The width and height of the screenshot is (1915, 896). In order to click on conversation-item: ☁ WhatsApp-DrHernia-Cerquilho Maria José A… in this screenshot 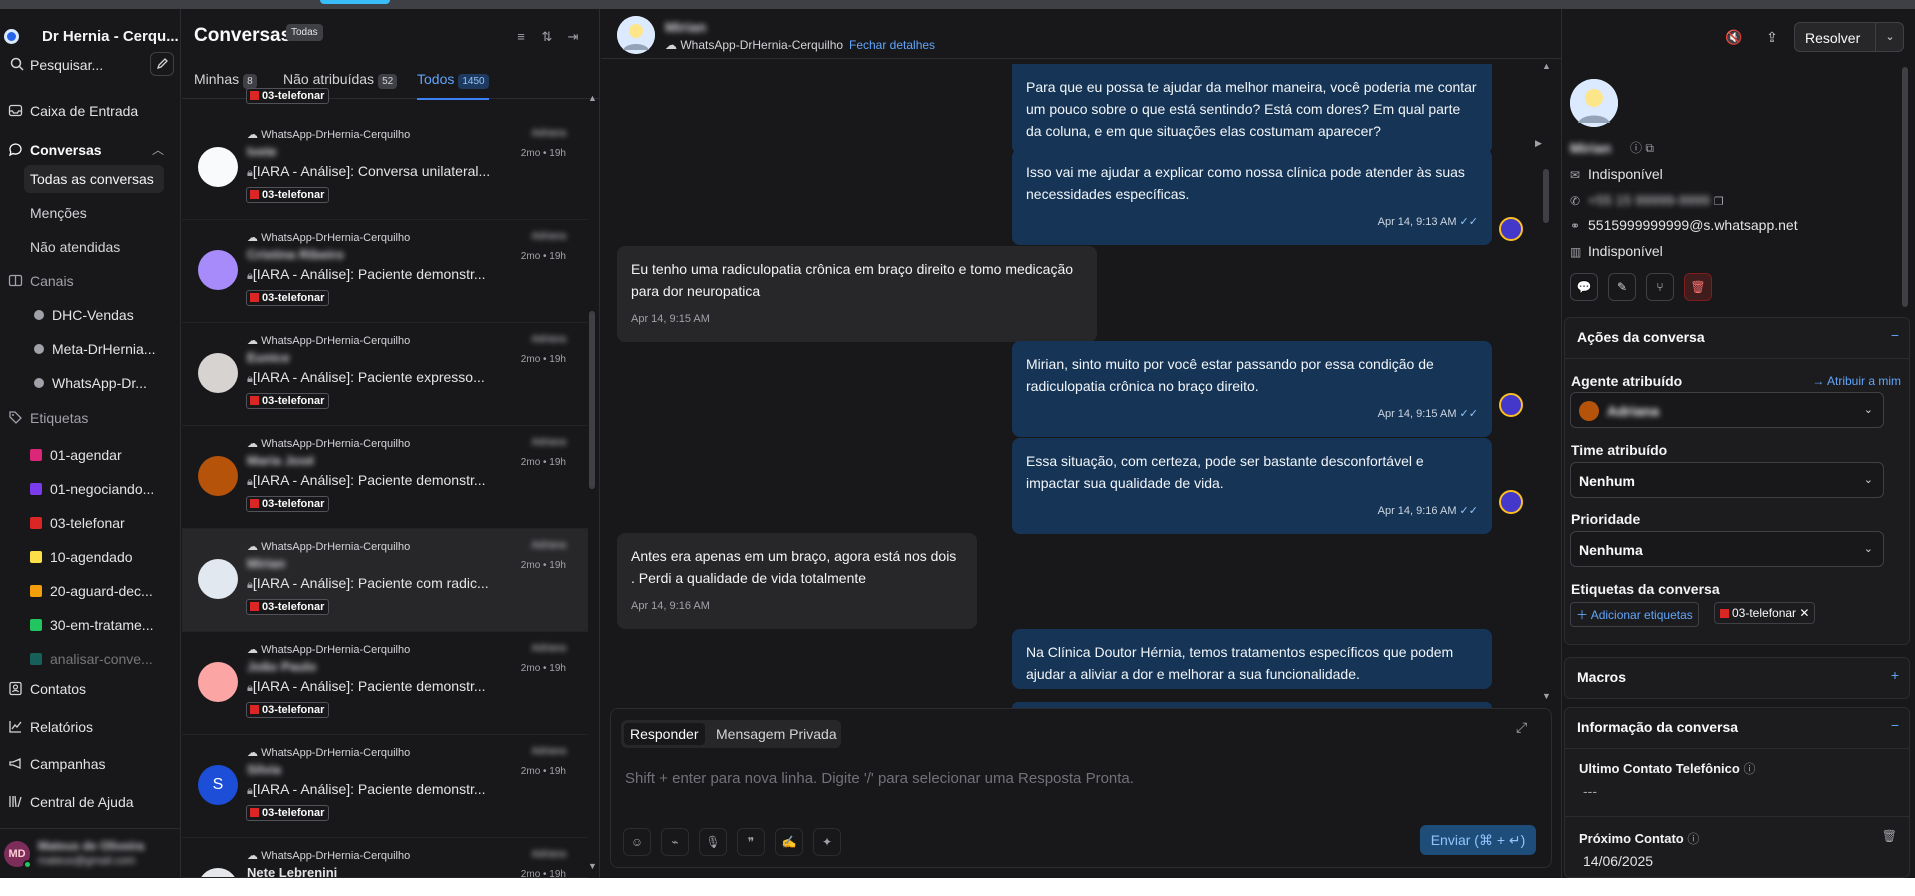, I will do `click(385, 477)`.